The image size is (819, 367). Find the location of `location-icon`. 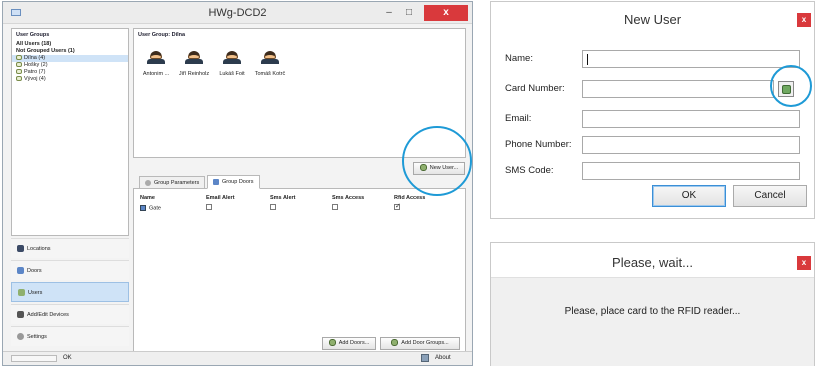

location-icon is located at coordinates (20, 249).